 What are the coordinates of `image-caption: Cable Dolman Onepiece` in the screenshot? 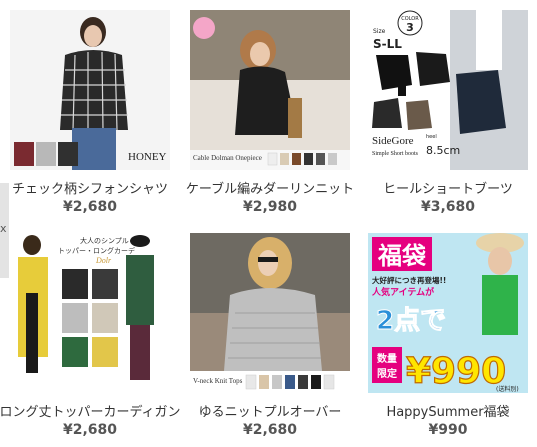 It's located at (227, 158).